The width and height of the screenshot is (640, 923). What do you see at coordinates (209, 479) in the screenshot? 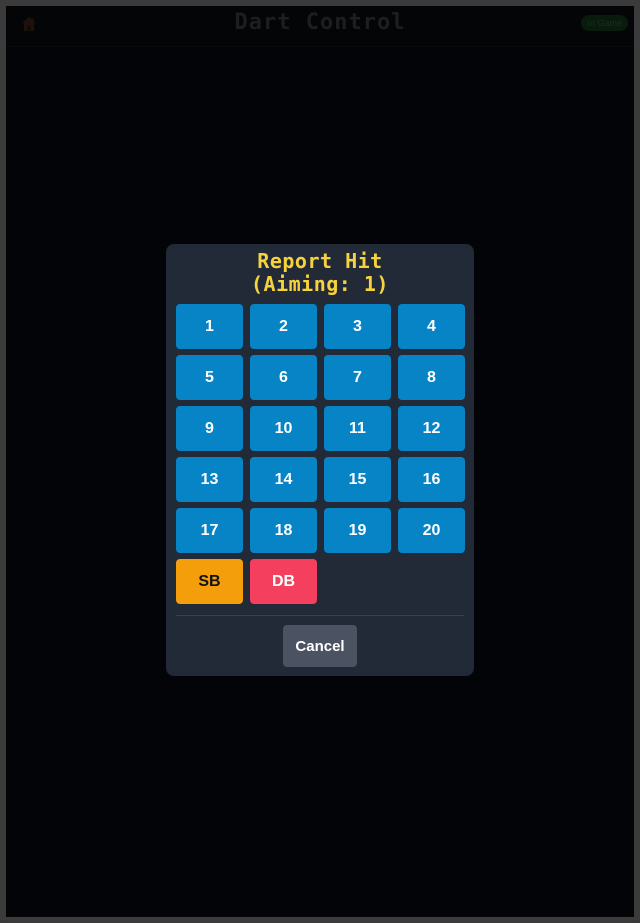
I see `number-button-13: 13` at bounding box center [209, 479].